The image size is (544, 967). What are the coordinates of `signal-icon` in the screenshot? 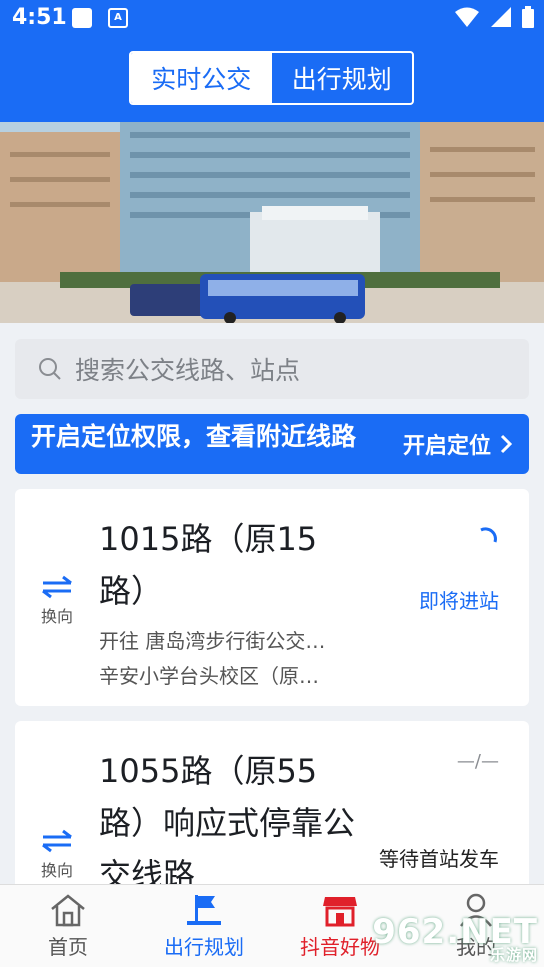 It's located at (501, 17).